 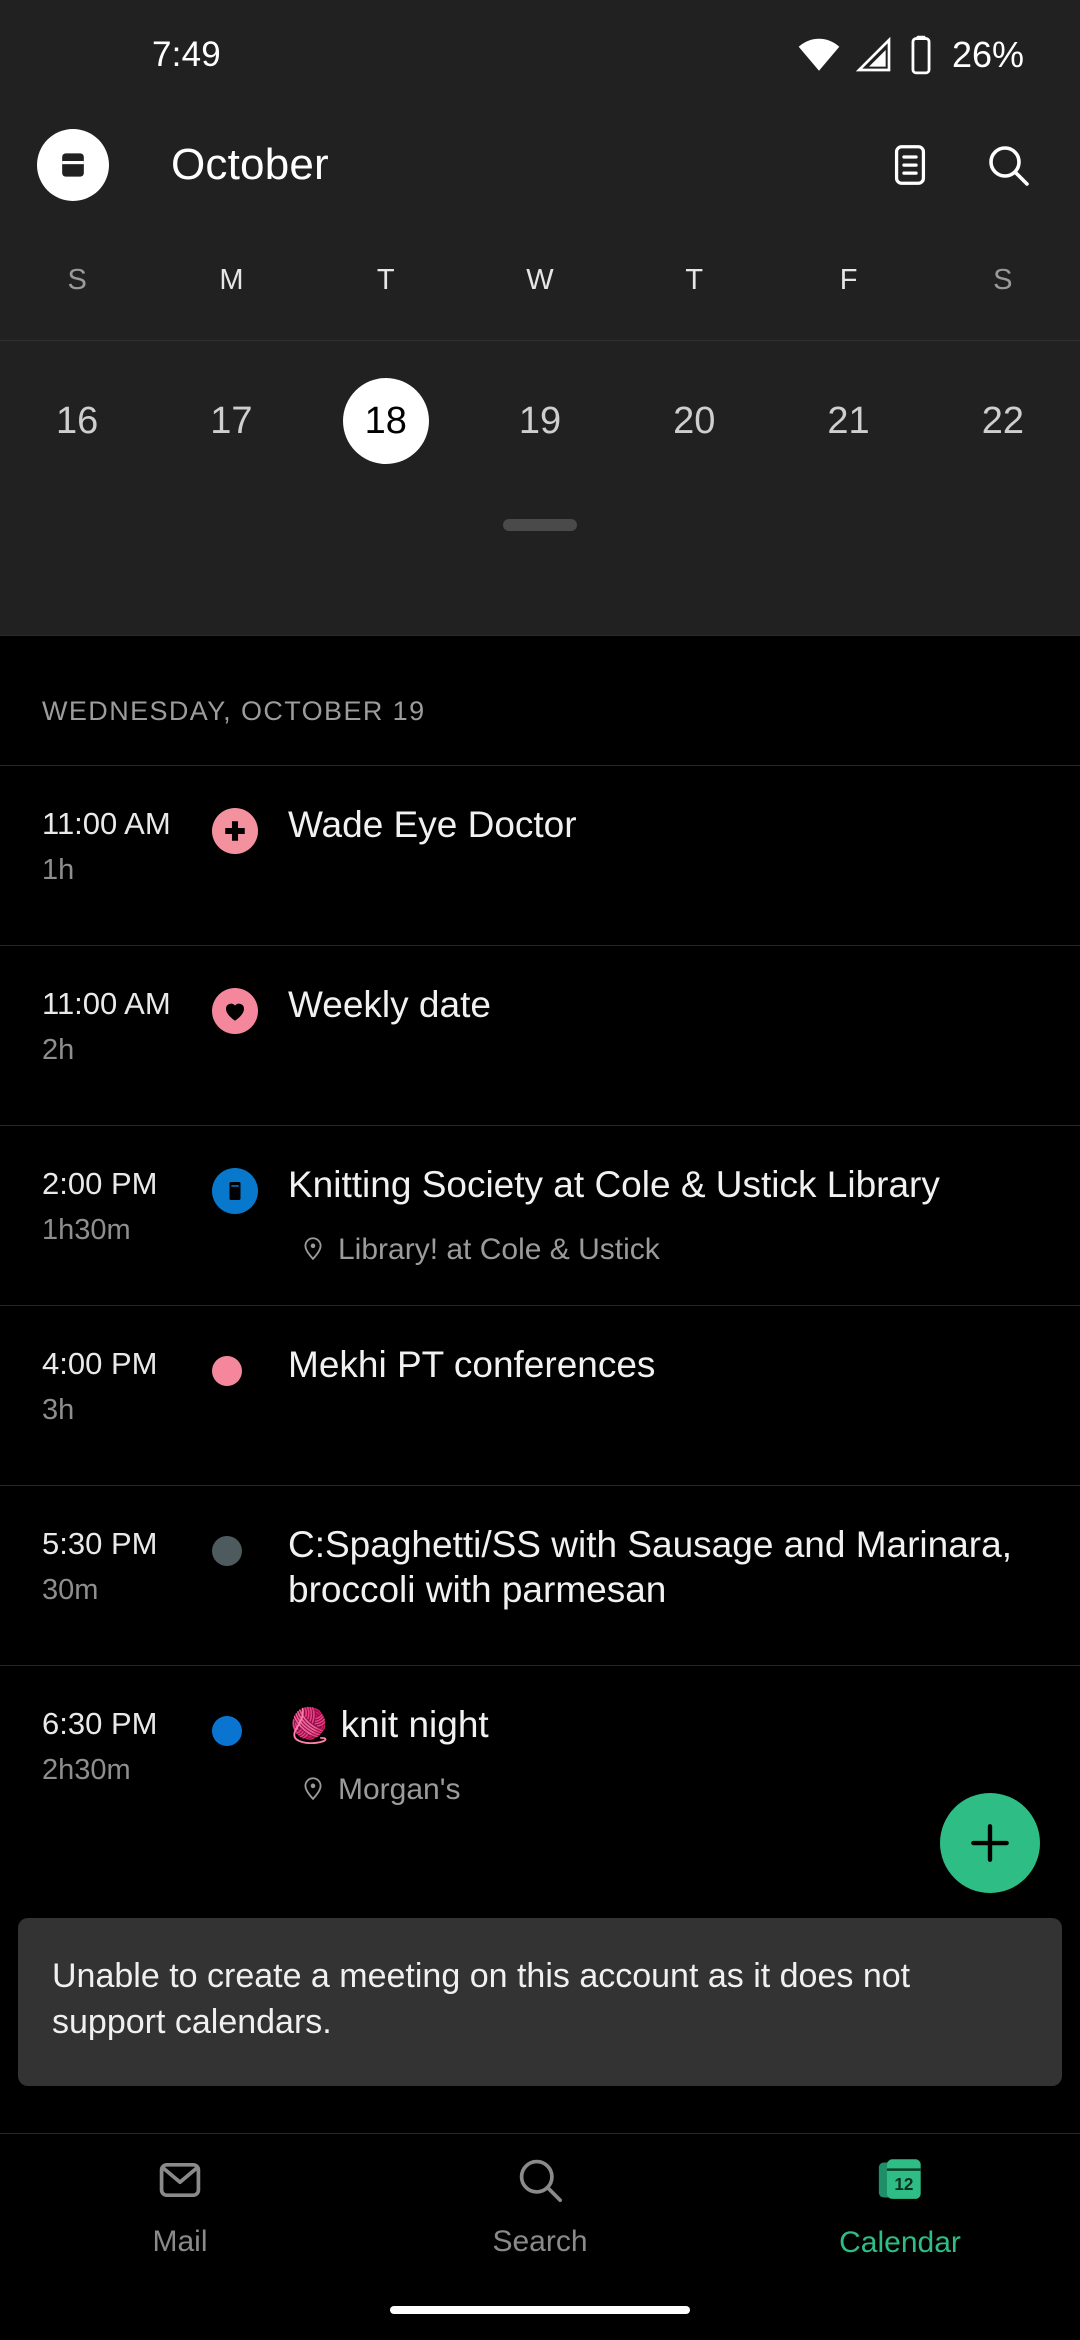 I want to click on event-title: Weekly date, so click(x=389, y=1004).